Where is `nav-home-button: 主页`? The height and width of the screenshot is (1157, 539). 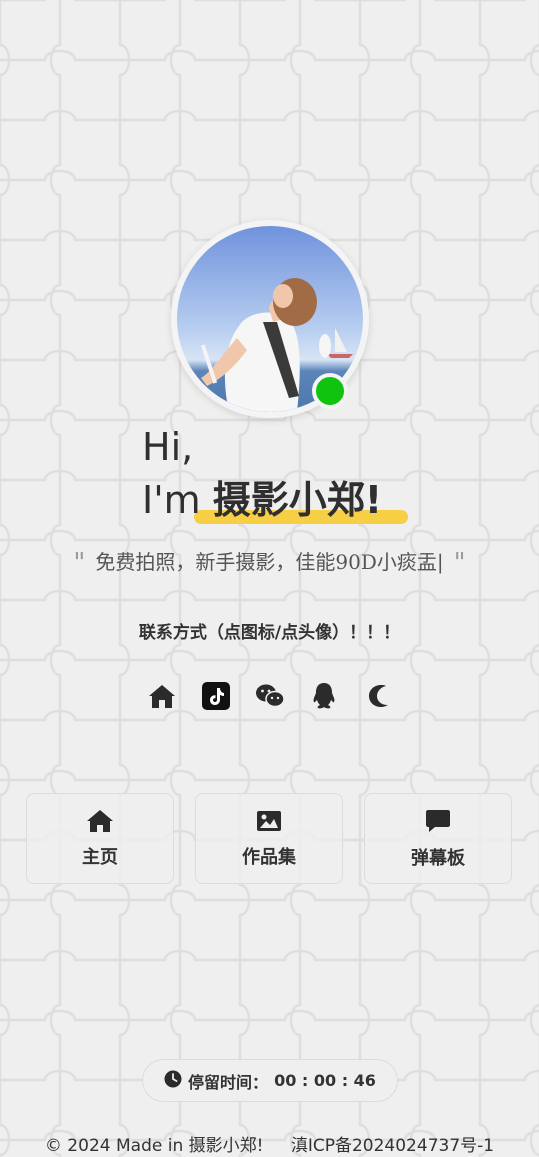
nav-home-button: 主页 is located at coordinates (100, 838).